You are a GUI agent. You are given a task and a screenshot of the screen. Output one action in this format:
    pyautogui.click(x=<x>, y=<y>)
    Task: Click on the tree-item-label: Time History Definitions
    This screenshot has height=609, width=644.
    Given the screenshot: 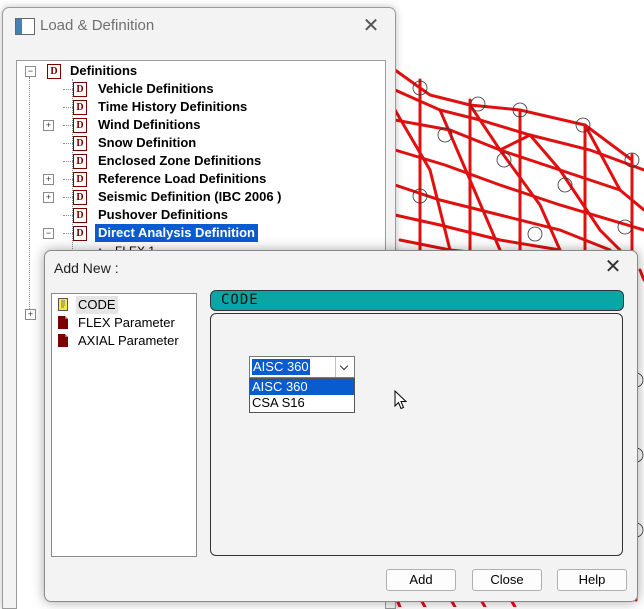 What is the action you would take?
    pyautogui.click(x=173, y=106)
    